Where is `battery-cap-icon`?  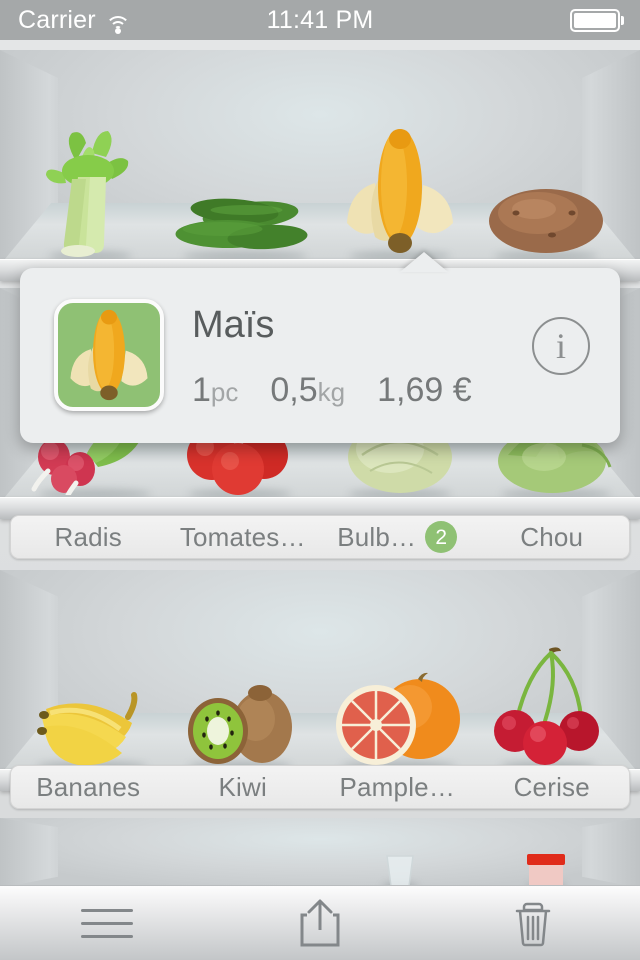 battery-cap-icon is located at coordinates (622, 20).